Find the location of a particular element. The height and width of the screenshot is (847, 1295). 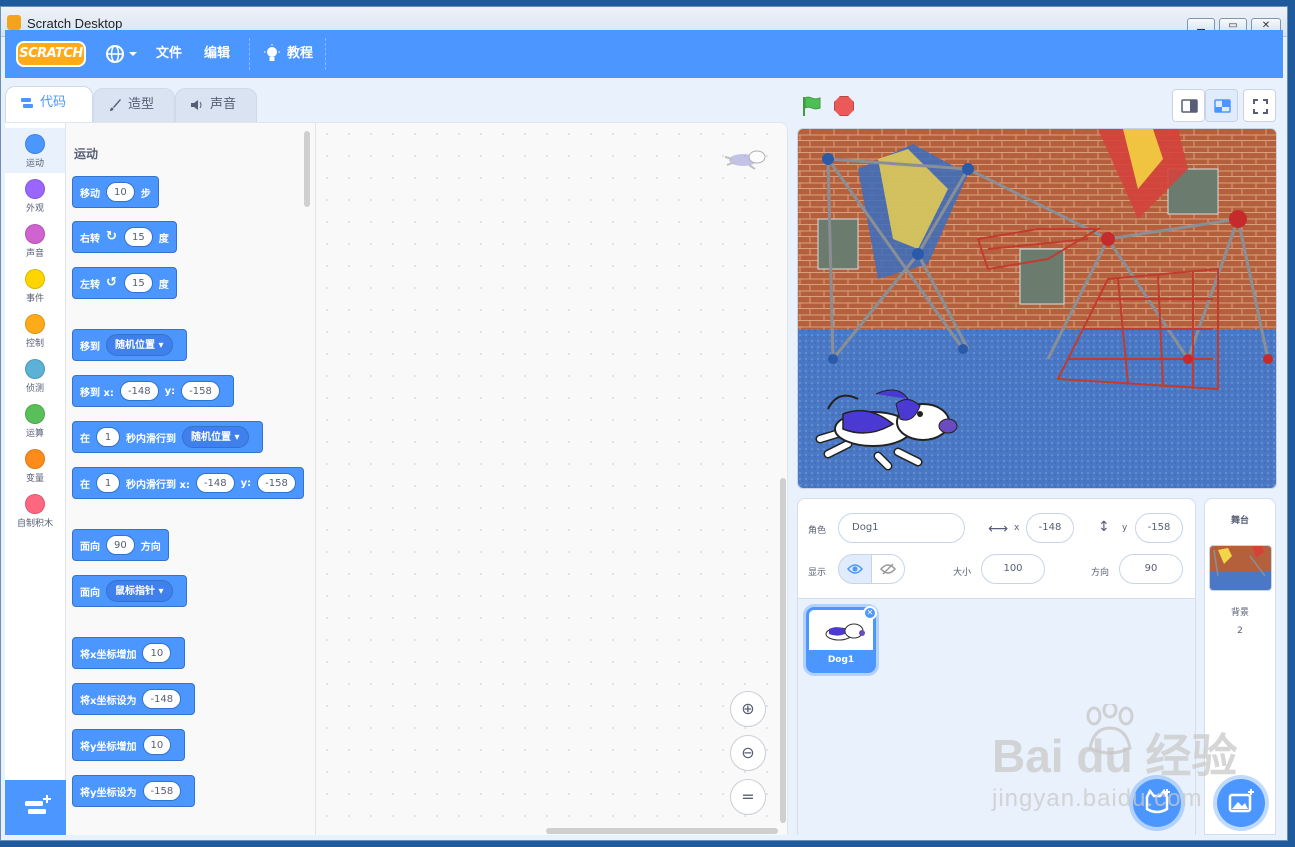

delete-sprite-icon: ✕ is located at coordinates (870, 613).